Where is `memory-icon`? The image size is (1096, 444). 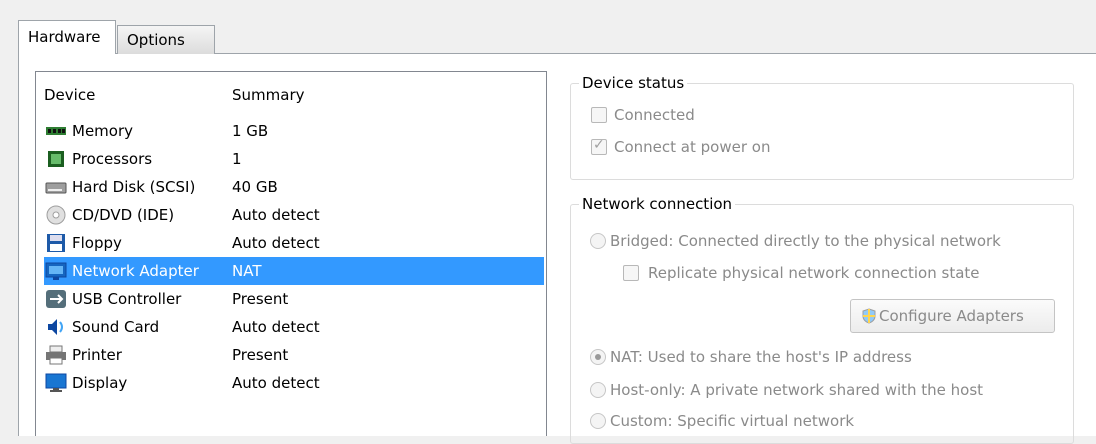
memory-icon is located at coordinates (56, 131).